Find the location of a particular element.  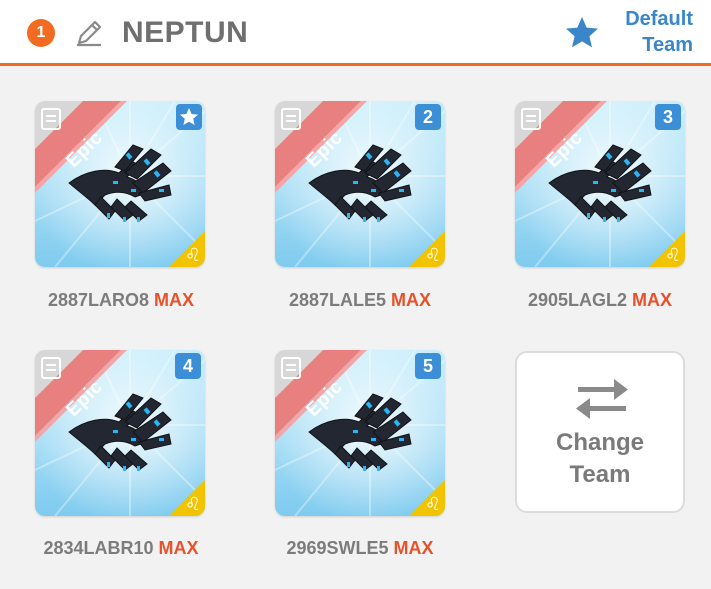

monster-name: 2834LABR10 is located at coordinates (98, 548).